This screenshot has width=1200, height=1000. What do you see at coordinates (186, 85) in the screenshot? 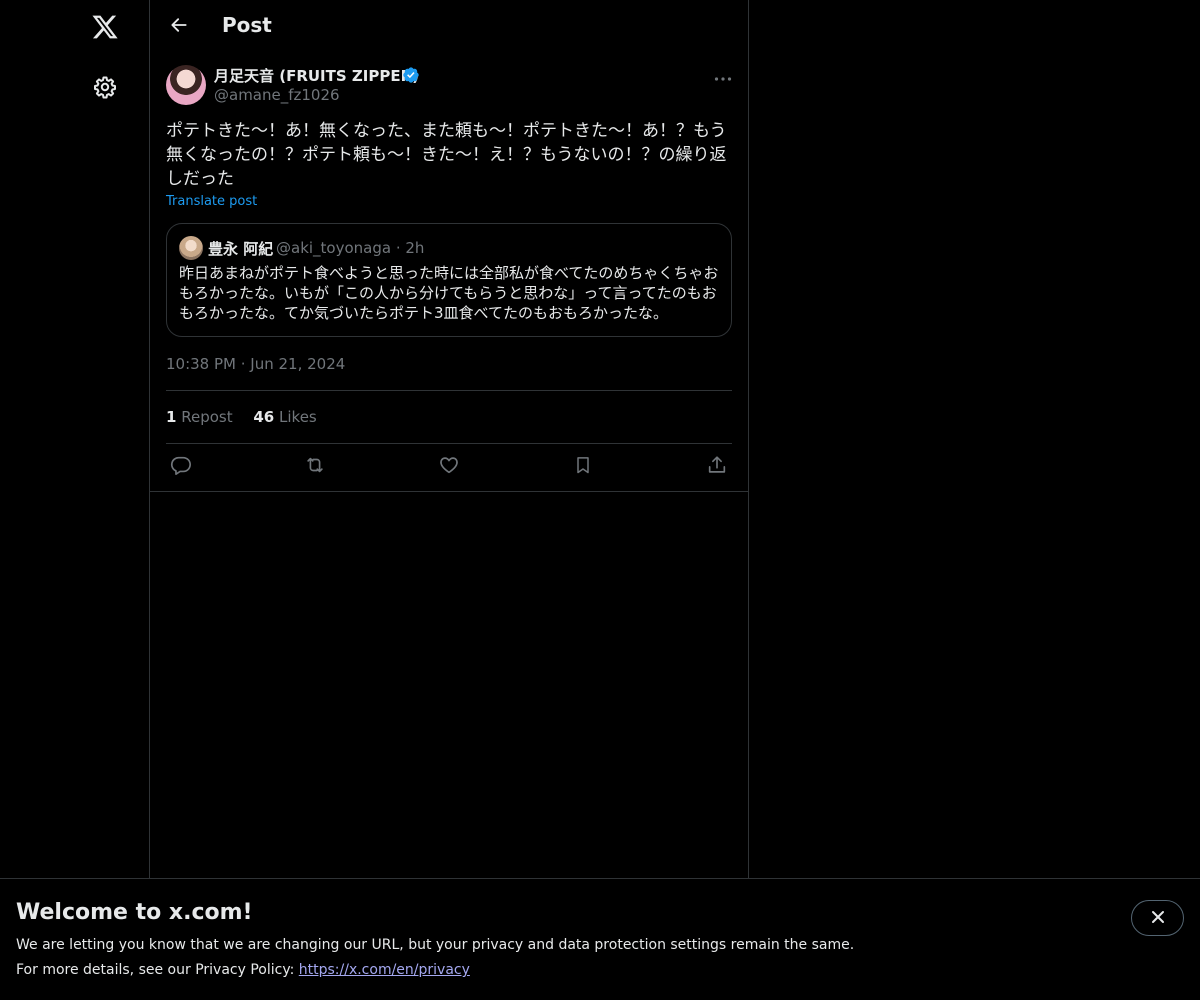
I see `author-avatar` at bounding box center [186, 85].